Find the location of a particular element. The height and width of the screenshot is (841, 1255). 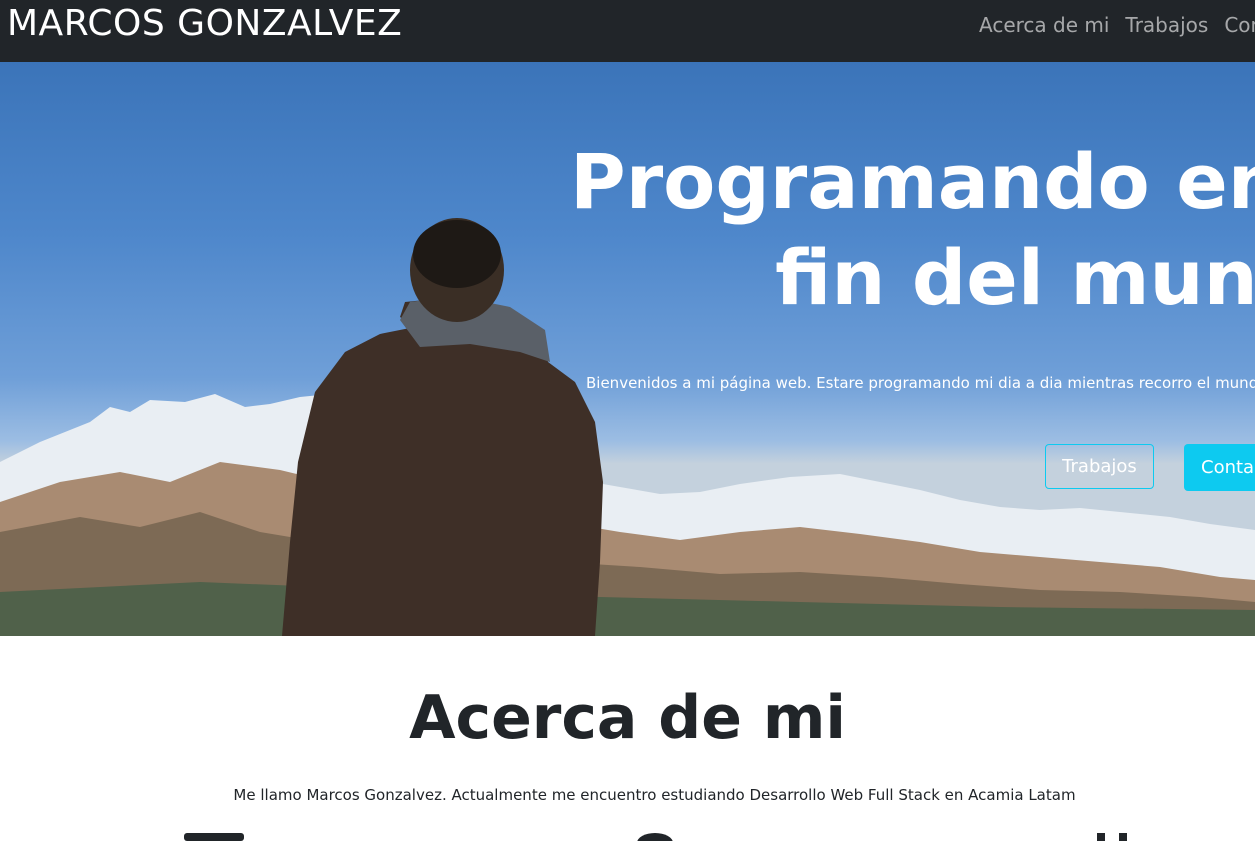

hero-title: Programando en el fin del mundo is located at coordinates (912, 228).